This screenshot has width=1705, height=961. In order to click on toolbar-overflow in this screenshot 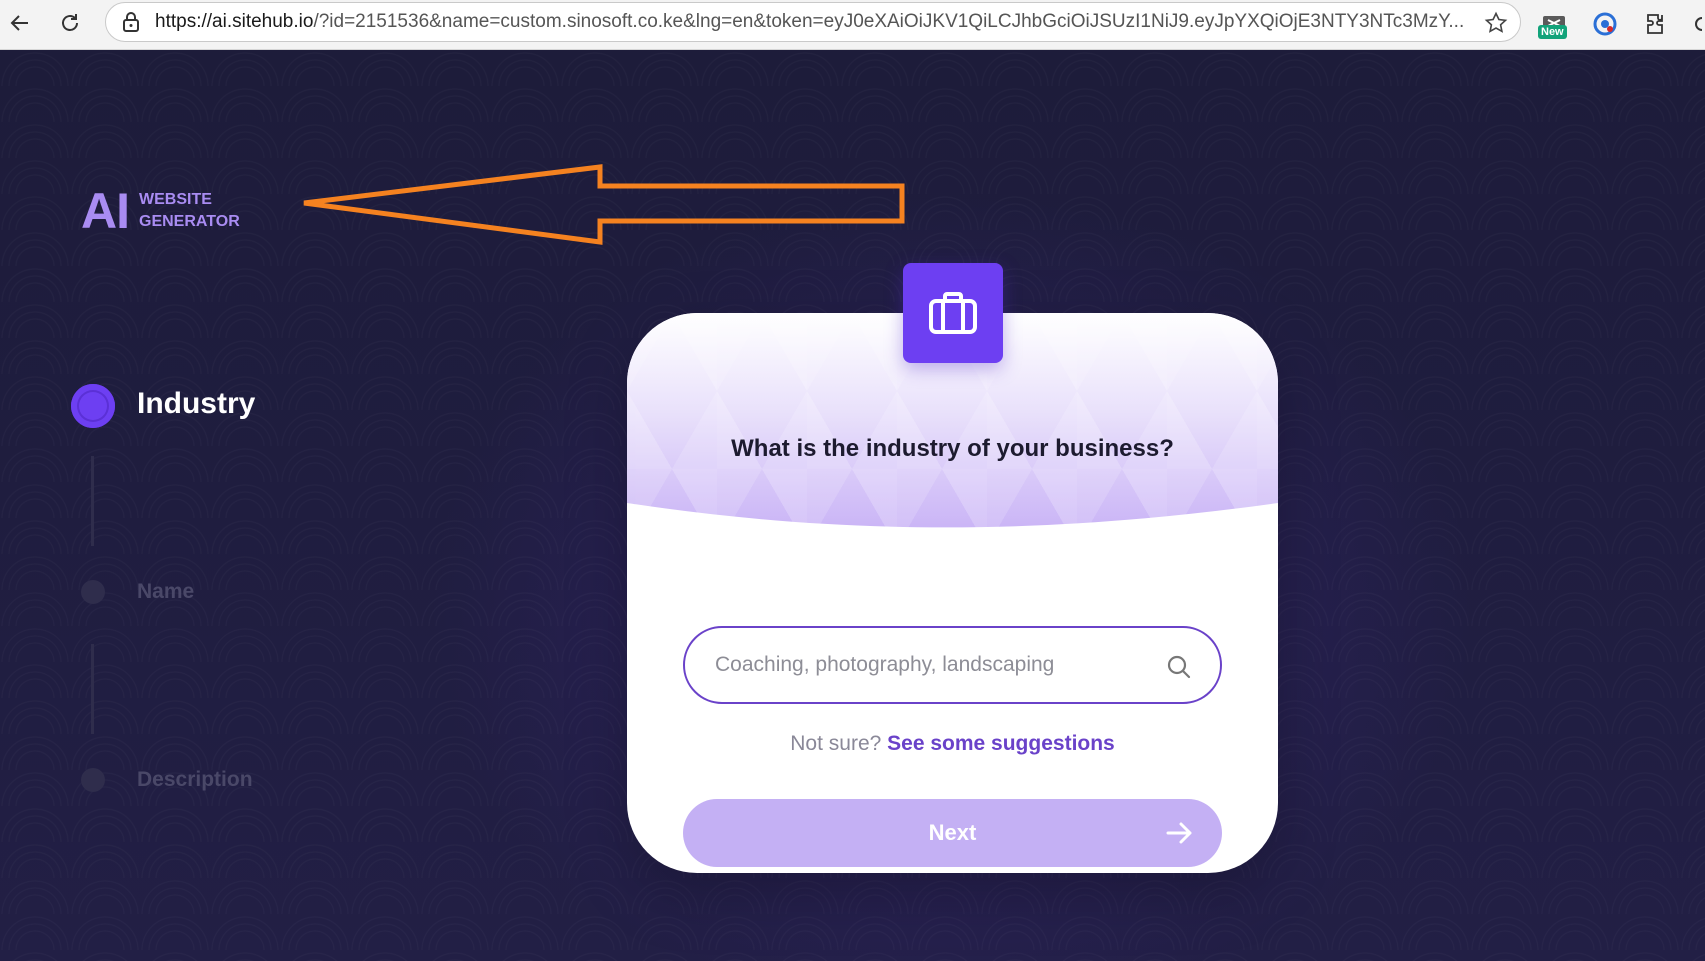, I will do `click(1696, 24)`.